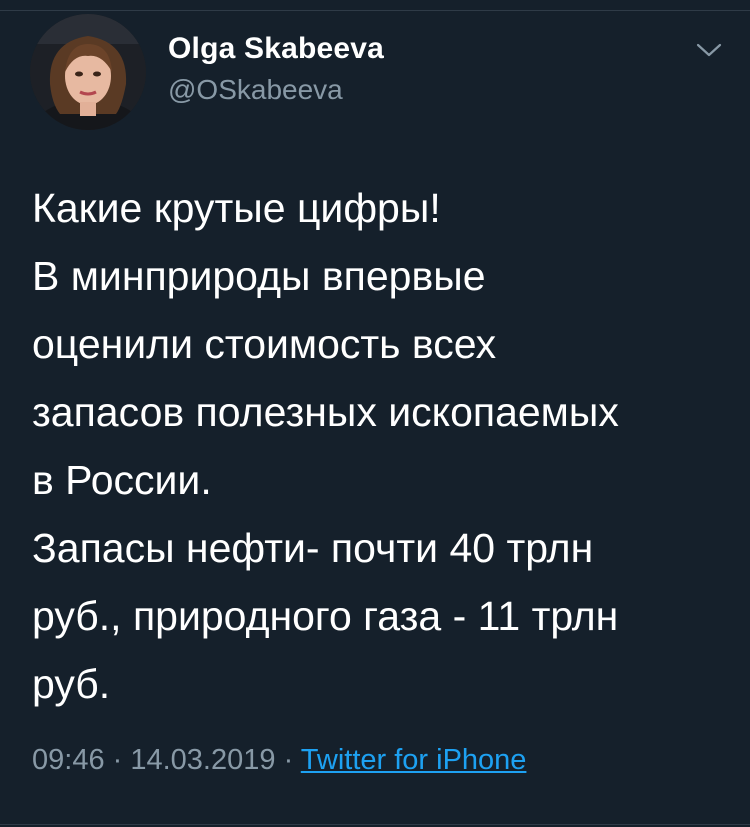  I want to click on author-handle: @OSkabeeva, so click(255, 90).